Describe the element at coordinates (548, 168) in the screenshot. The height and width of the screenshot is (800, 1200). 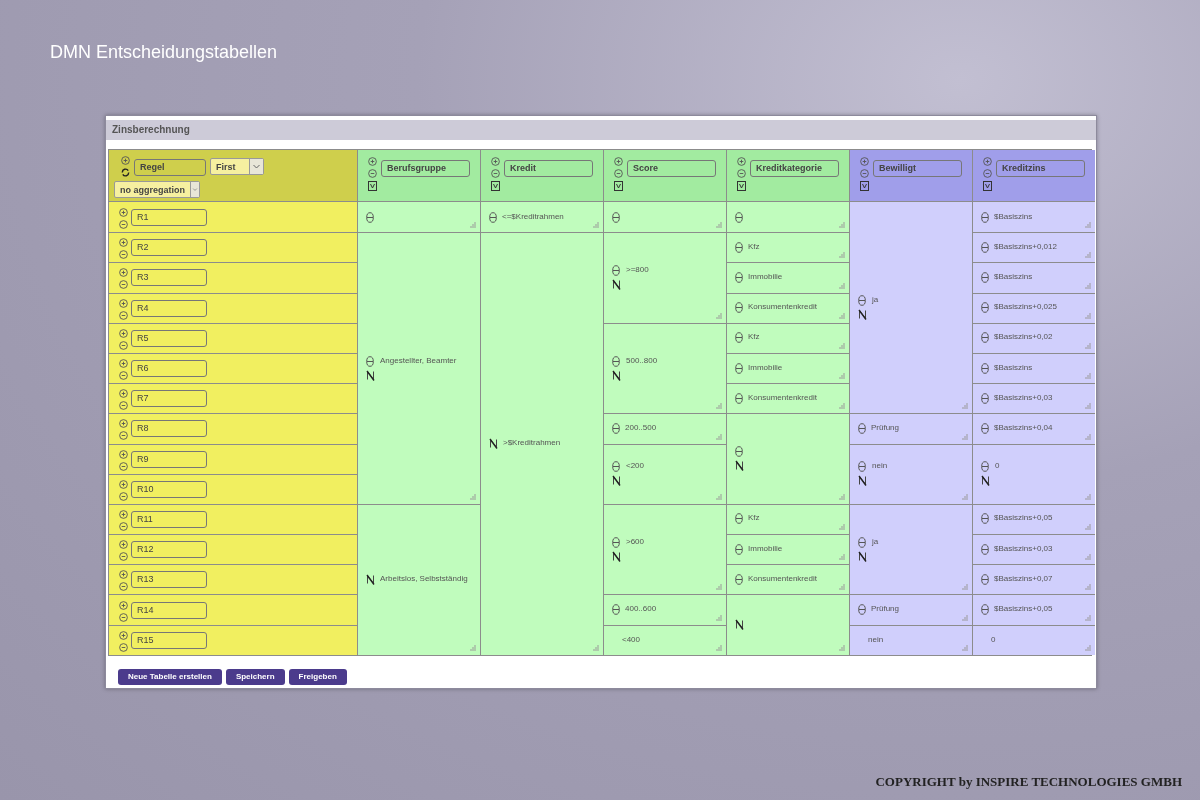
I see `column-name-input: Kredit` at that location.